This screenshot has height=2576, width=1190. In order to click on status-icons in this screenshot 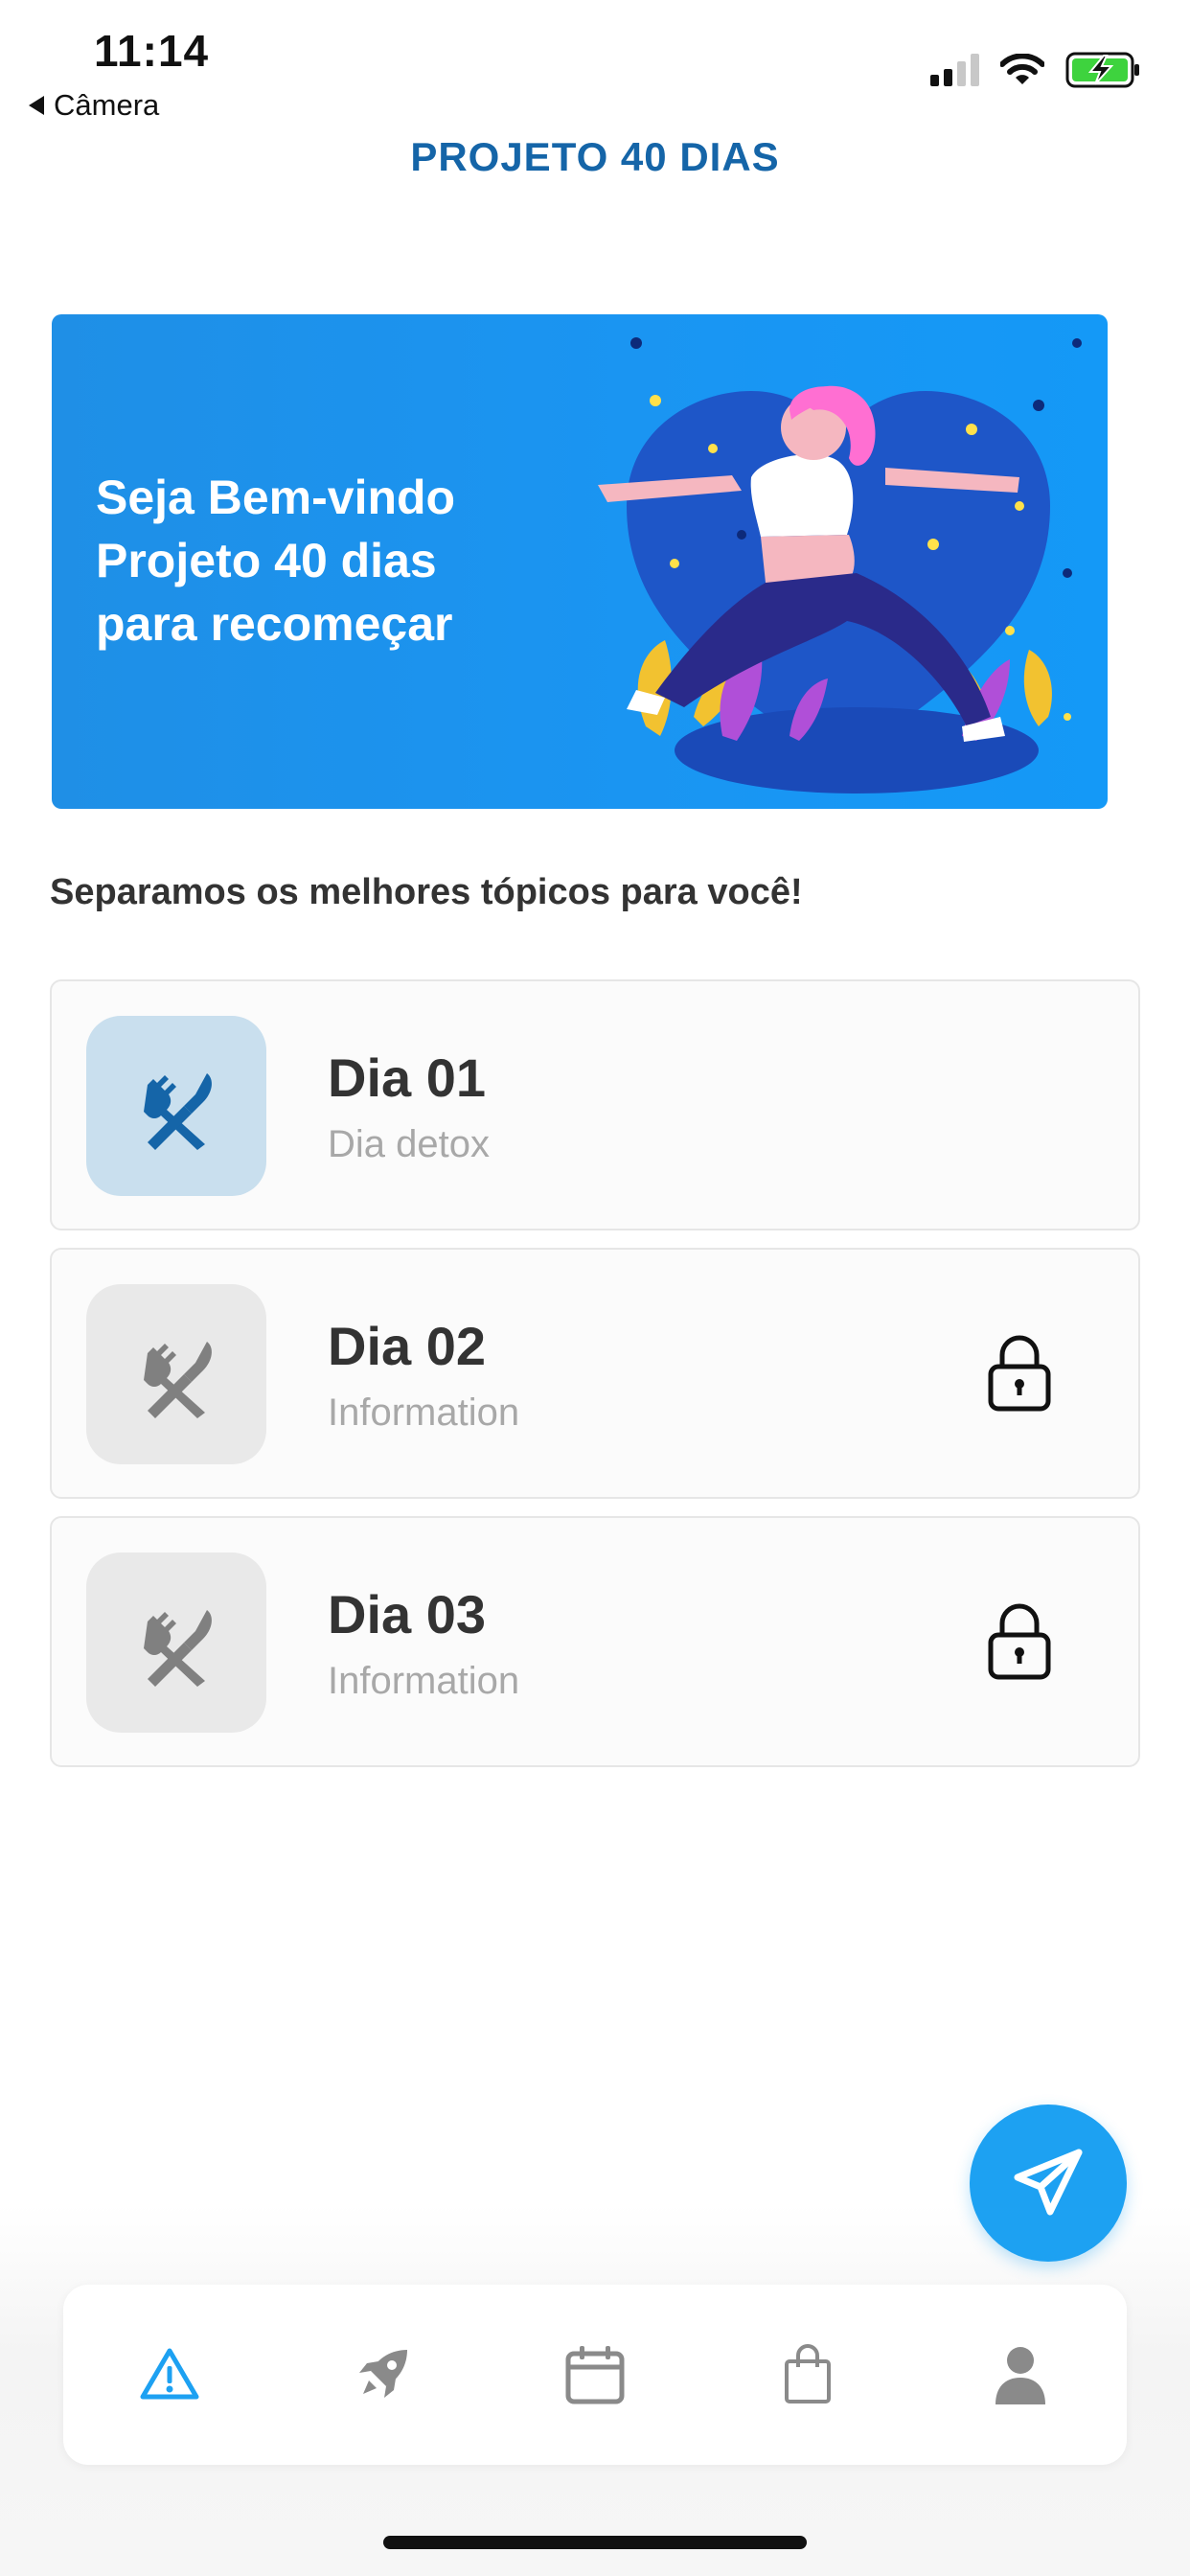, I will do `click(1036, 70)`.